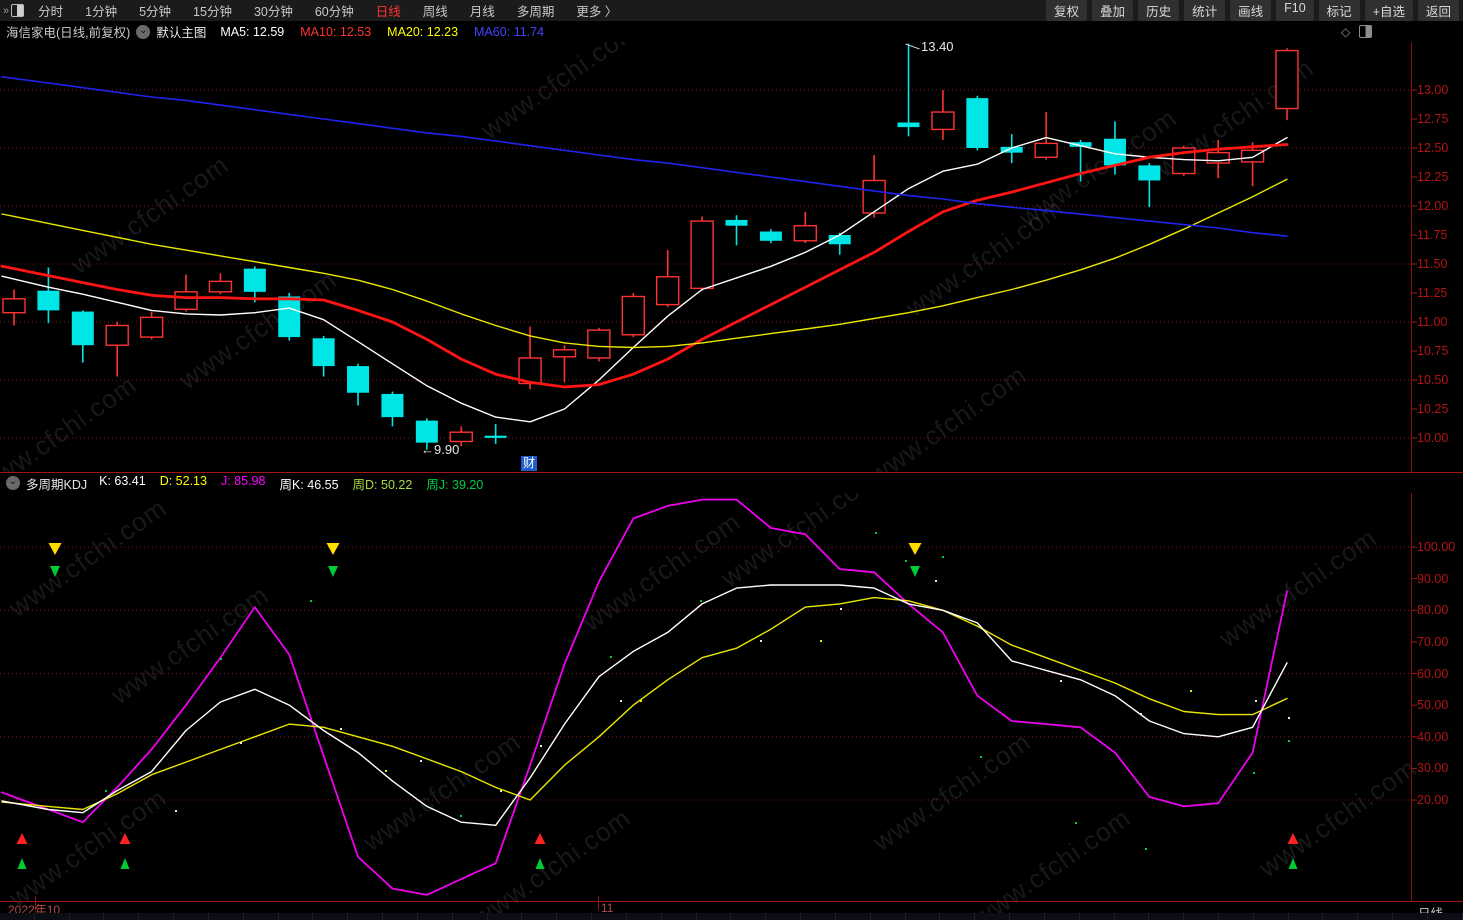 The width and height of the screenshot is (1463, 920). I want to click on price-axis-label: 10.75, so click(1433, 351).